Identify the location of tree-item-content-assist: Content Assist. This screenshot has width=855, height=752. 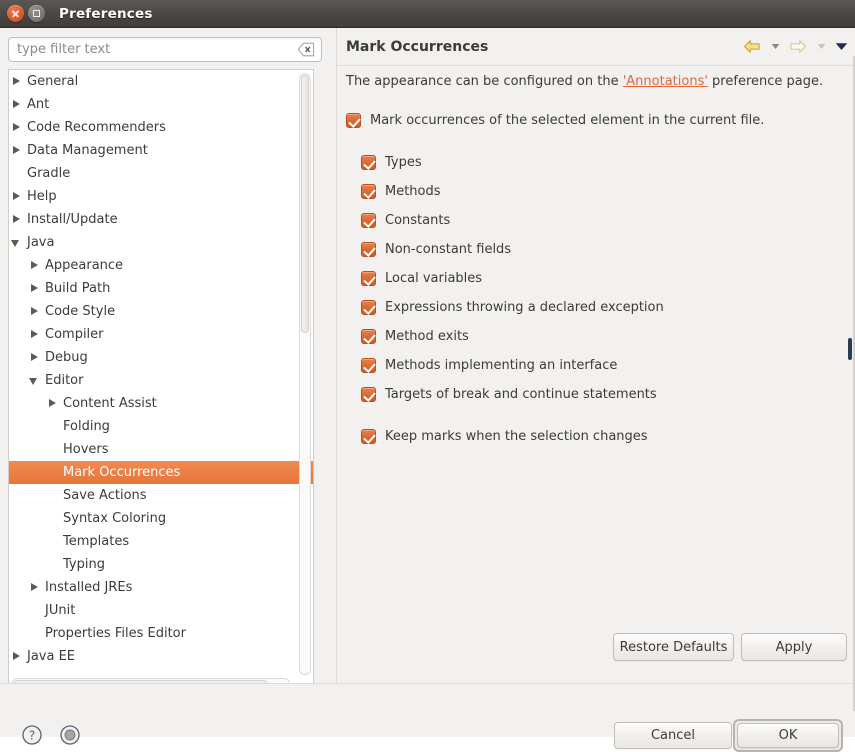
(161, 403).